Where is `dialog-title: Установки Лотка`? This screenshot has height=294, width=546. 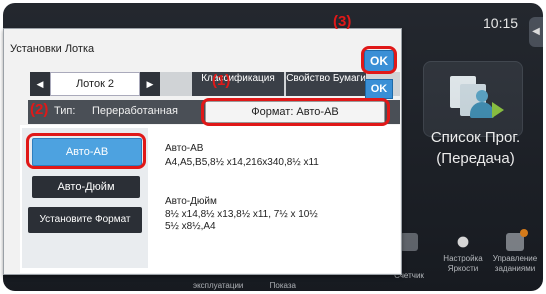 dialog-title: Установки Лотка is located at coordinates (52, 49).